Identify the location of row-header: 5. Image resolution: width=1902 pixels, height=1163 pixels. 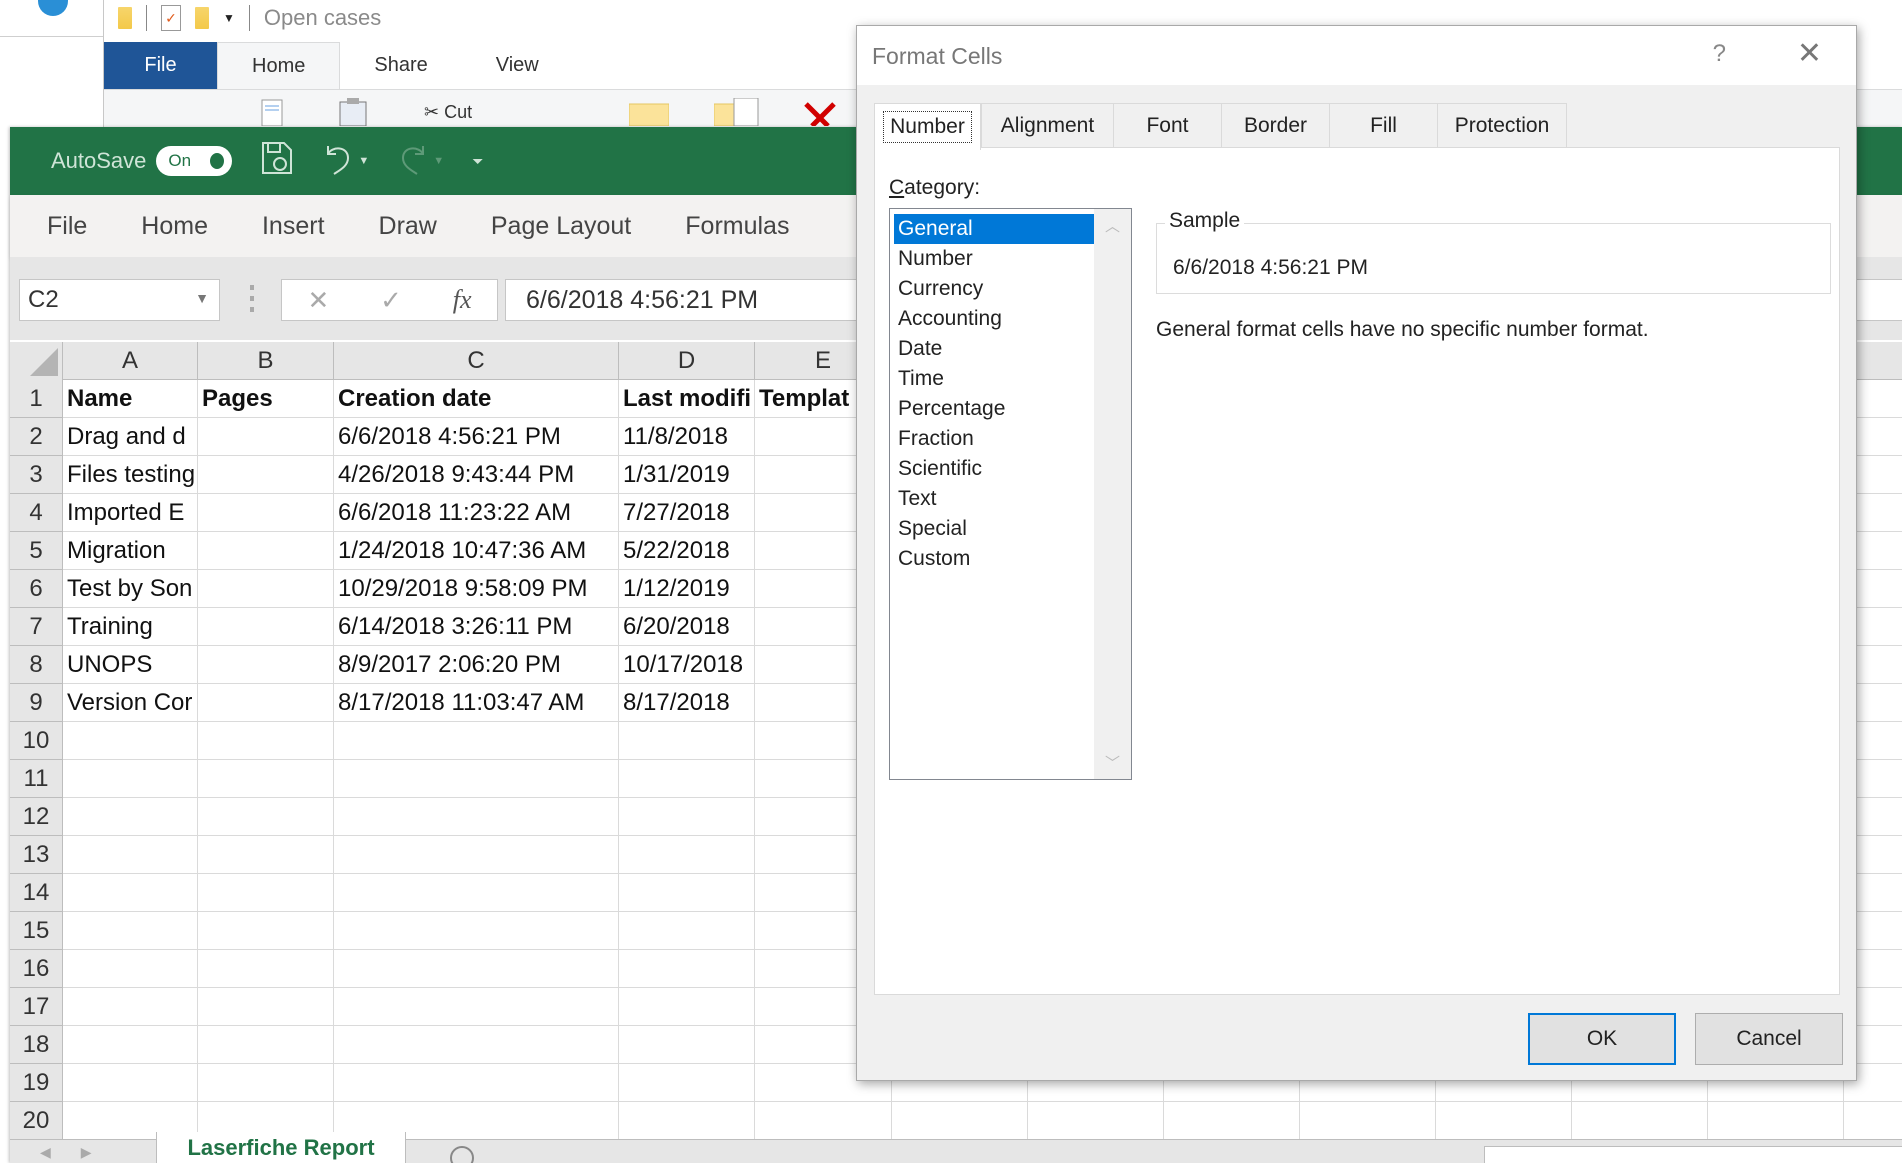
(36, 551).